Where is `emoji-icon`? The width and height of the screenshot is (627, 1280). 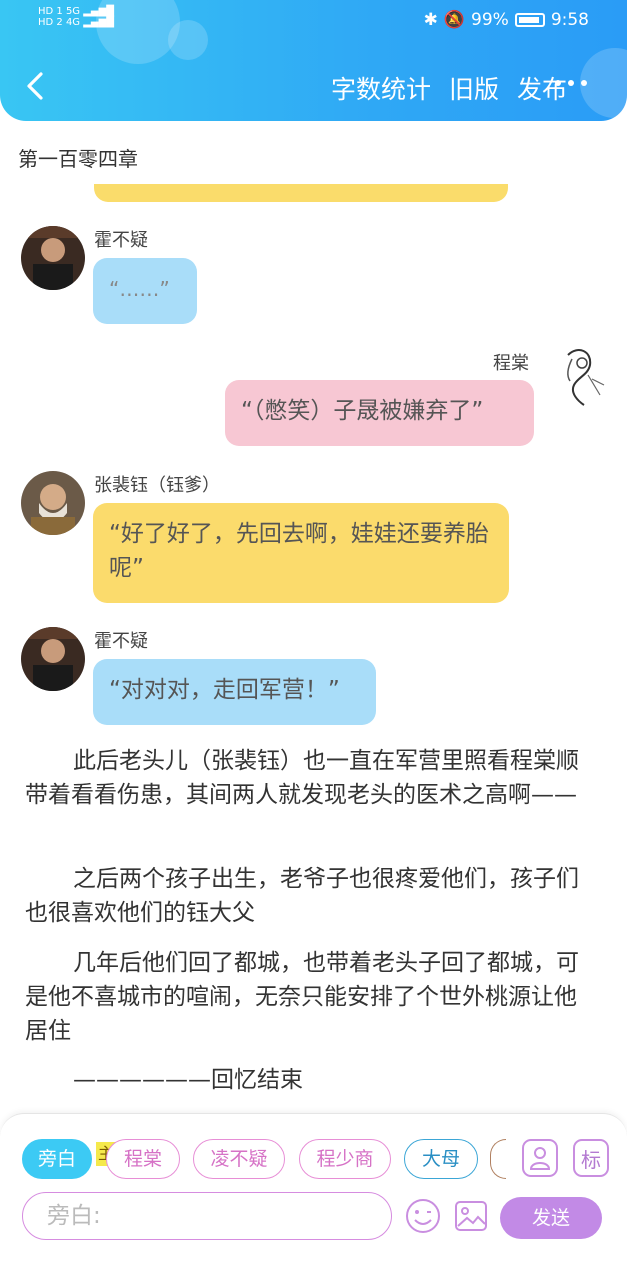 emoji-icon is located at coordinates (423, 1216).